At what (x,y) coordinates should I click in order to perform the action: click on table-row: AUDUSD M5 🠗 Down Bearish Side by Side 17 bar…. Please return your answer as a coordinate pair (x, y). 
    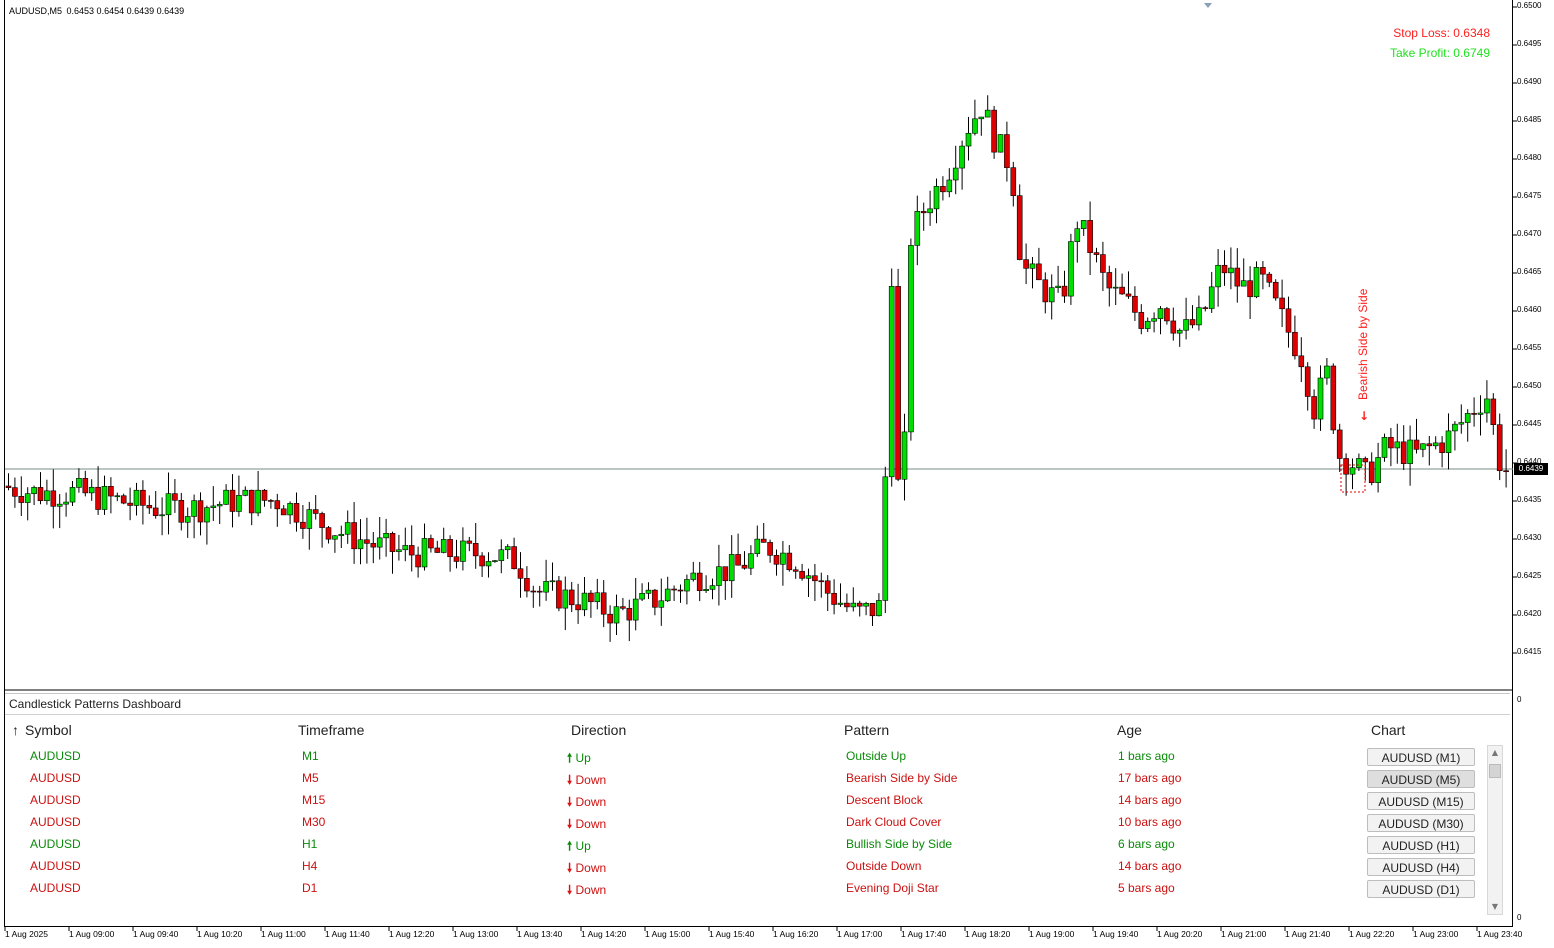
    Looking at the image, I should click on (745, 780).